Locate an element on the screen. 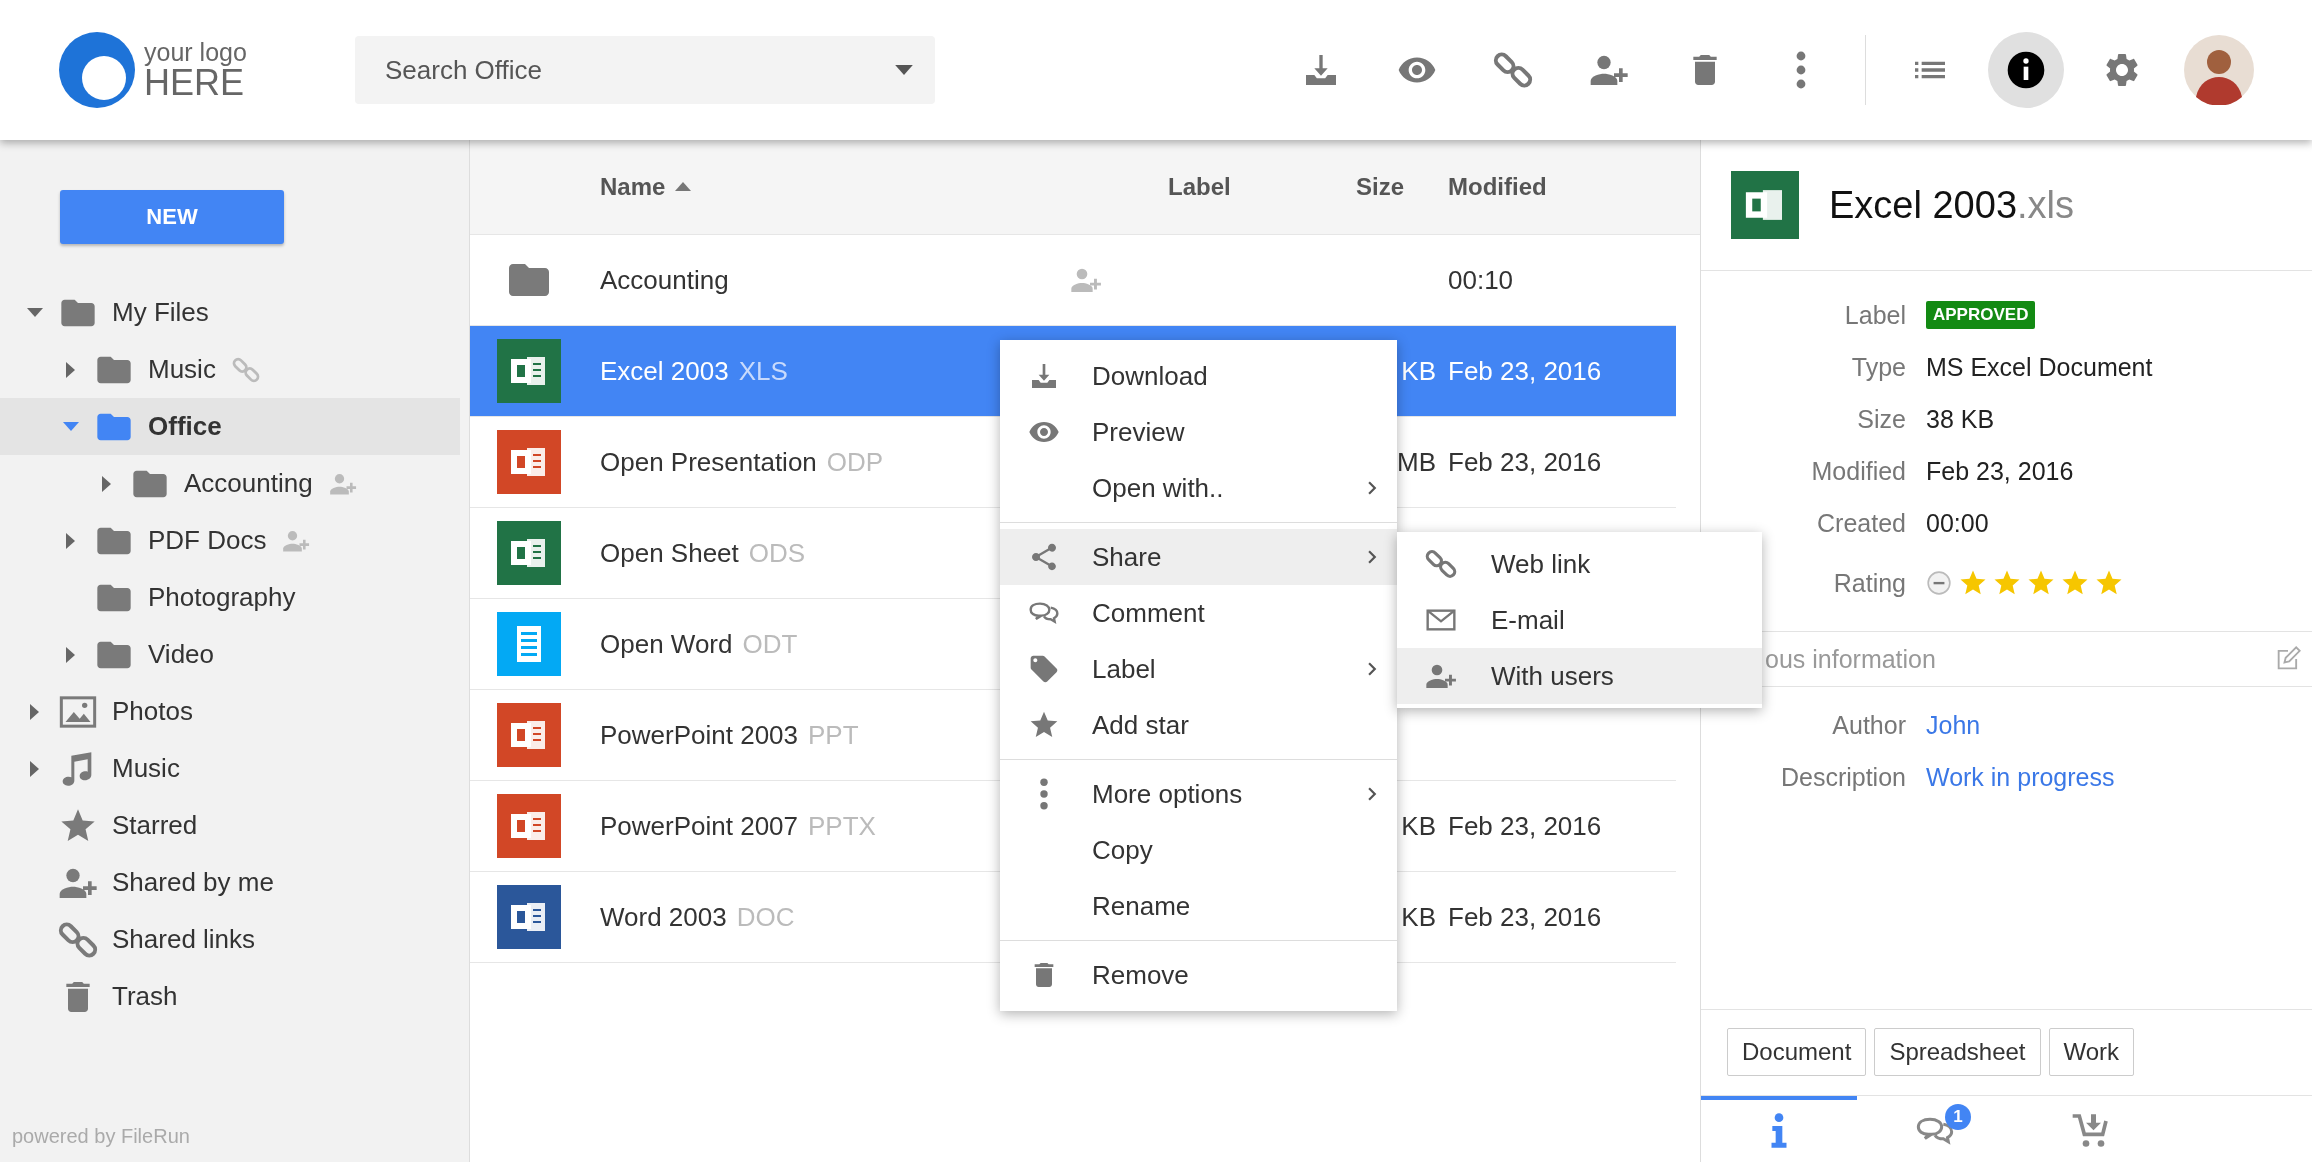  file-name: Open Sheet is located at coordinates (669, 552).